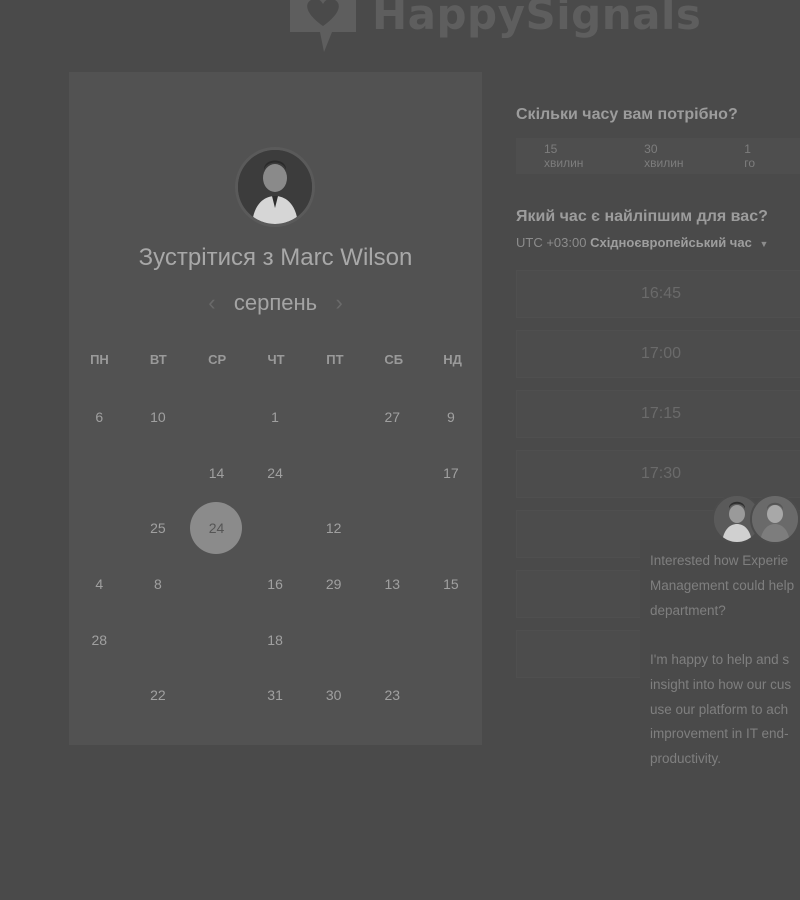  I want to click on calendar-day: 9, so click(451, 417).